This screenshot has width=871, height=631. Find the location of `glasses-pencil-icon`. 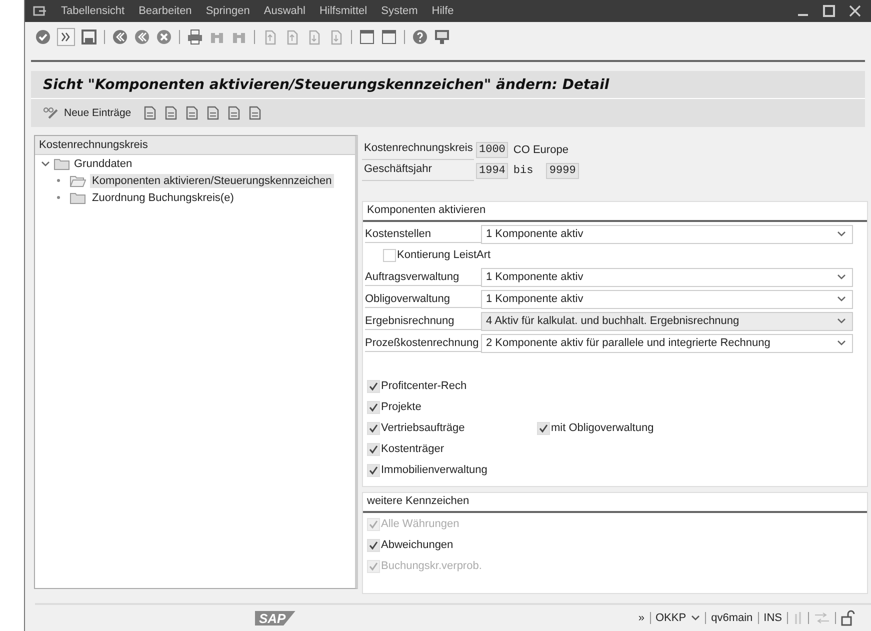

glasses-pencil-icon is located at coordinates (51, 113).